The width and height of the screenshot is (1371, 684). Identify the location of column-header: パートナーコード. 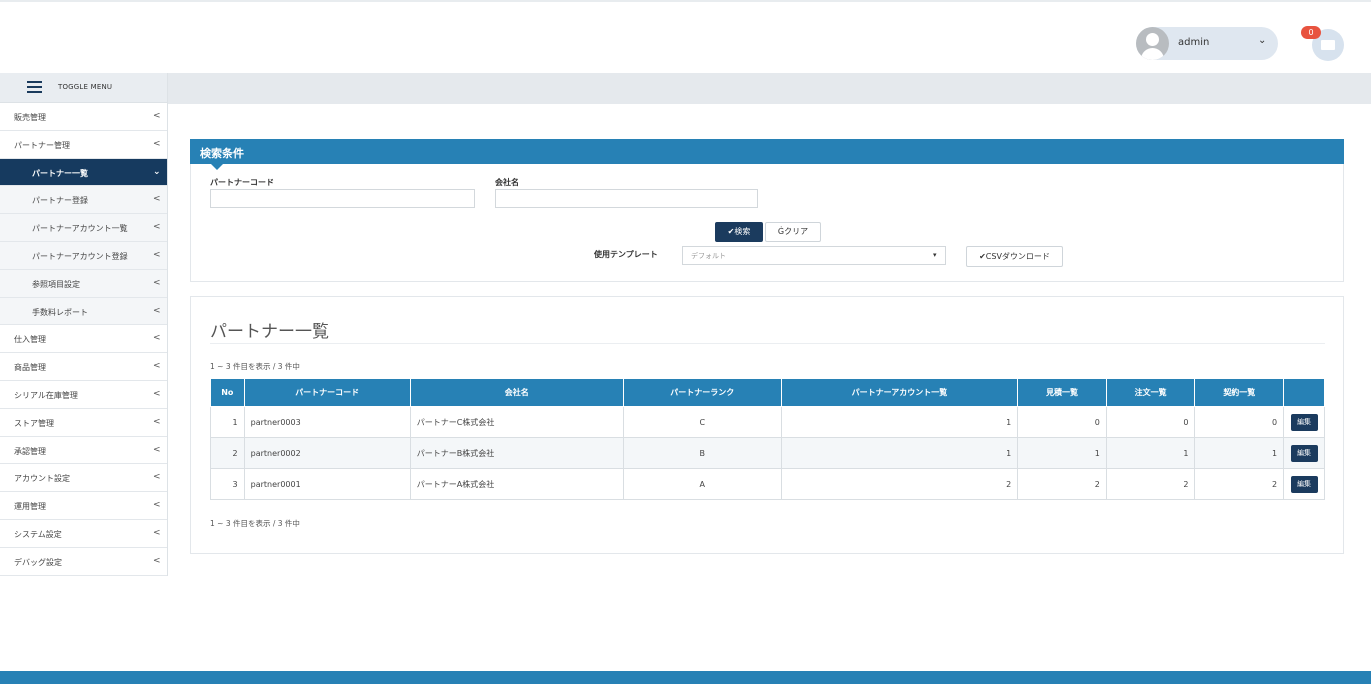
(327, 392).